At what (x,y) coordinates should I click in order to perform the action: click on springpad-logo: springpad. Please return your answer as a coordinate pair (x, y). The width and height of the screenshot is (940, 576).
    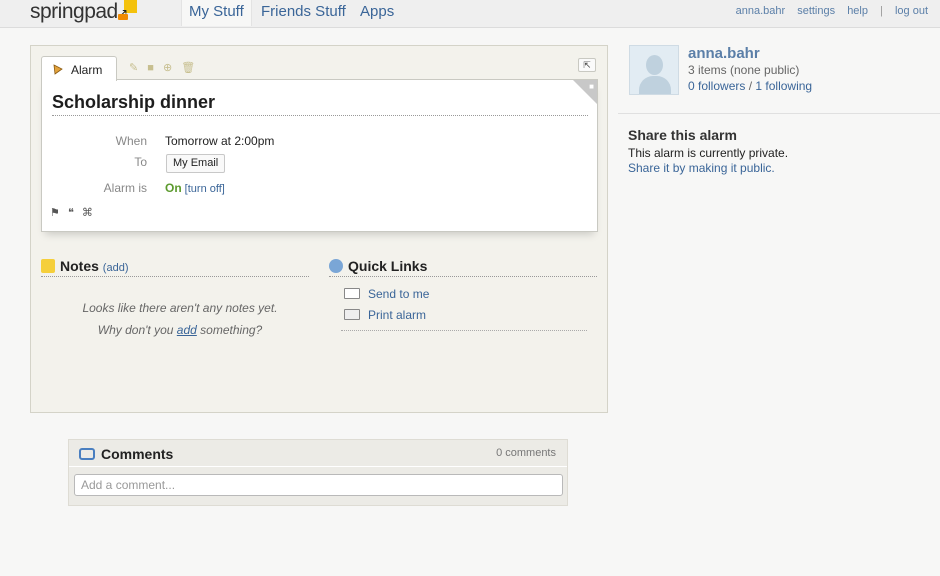
    Looking at the image, I should click on (74, 12).